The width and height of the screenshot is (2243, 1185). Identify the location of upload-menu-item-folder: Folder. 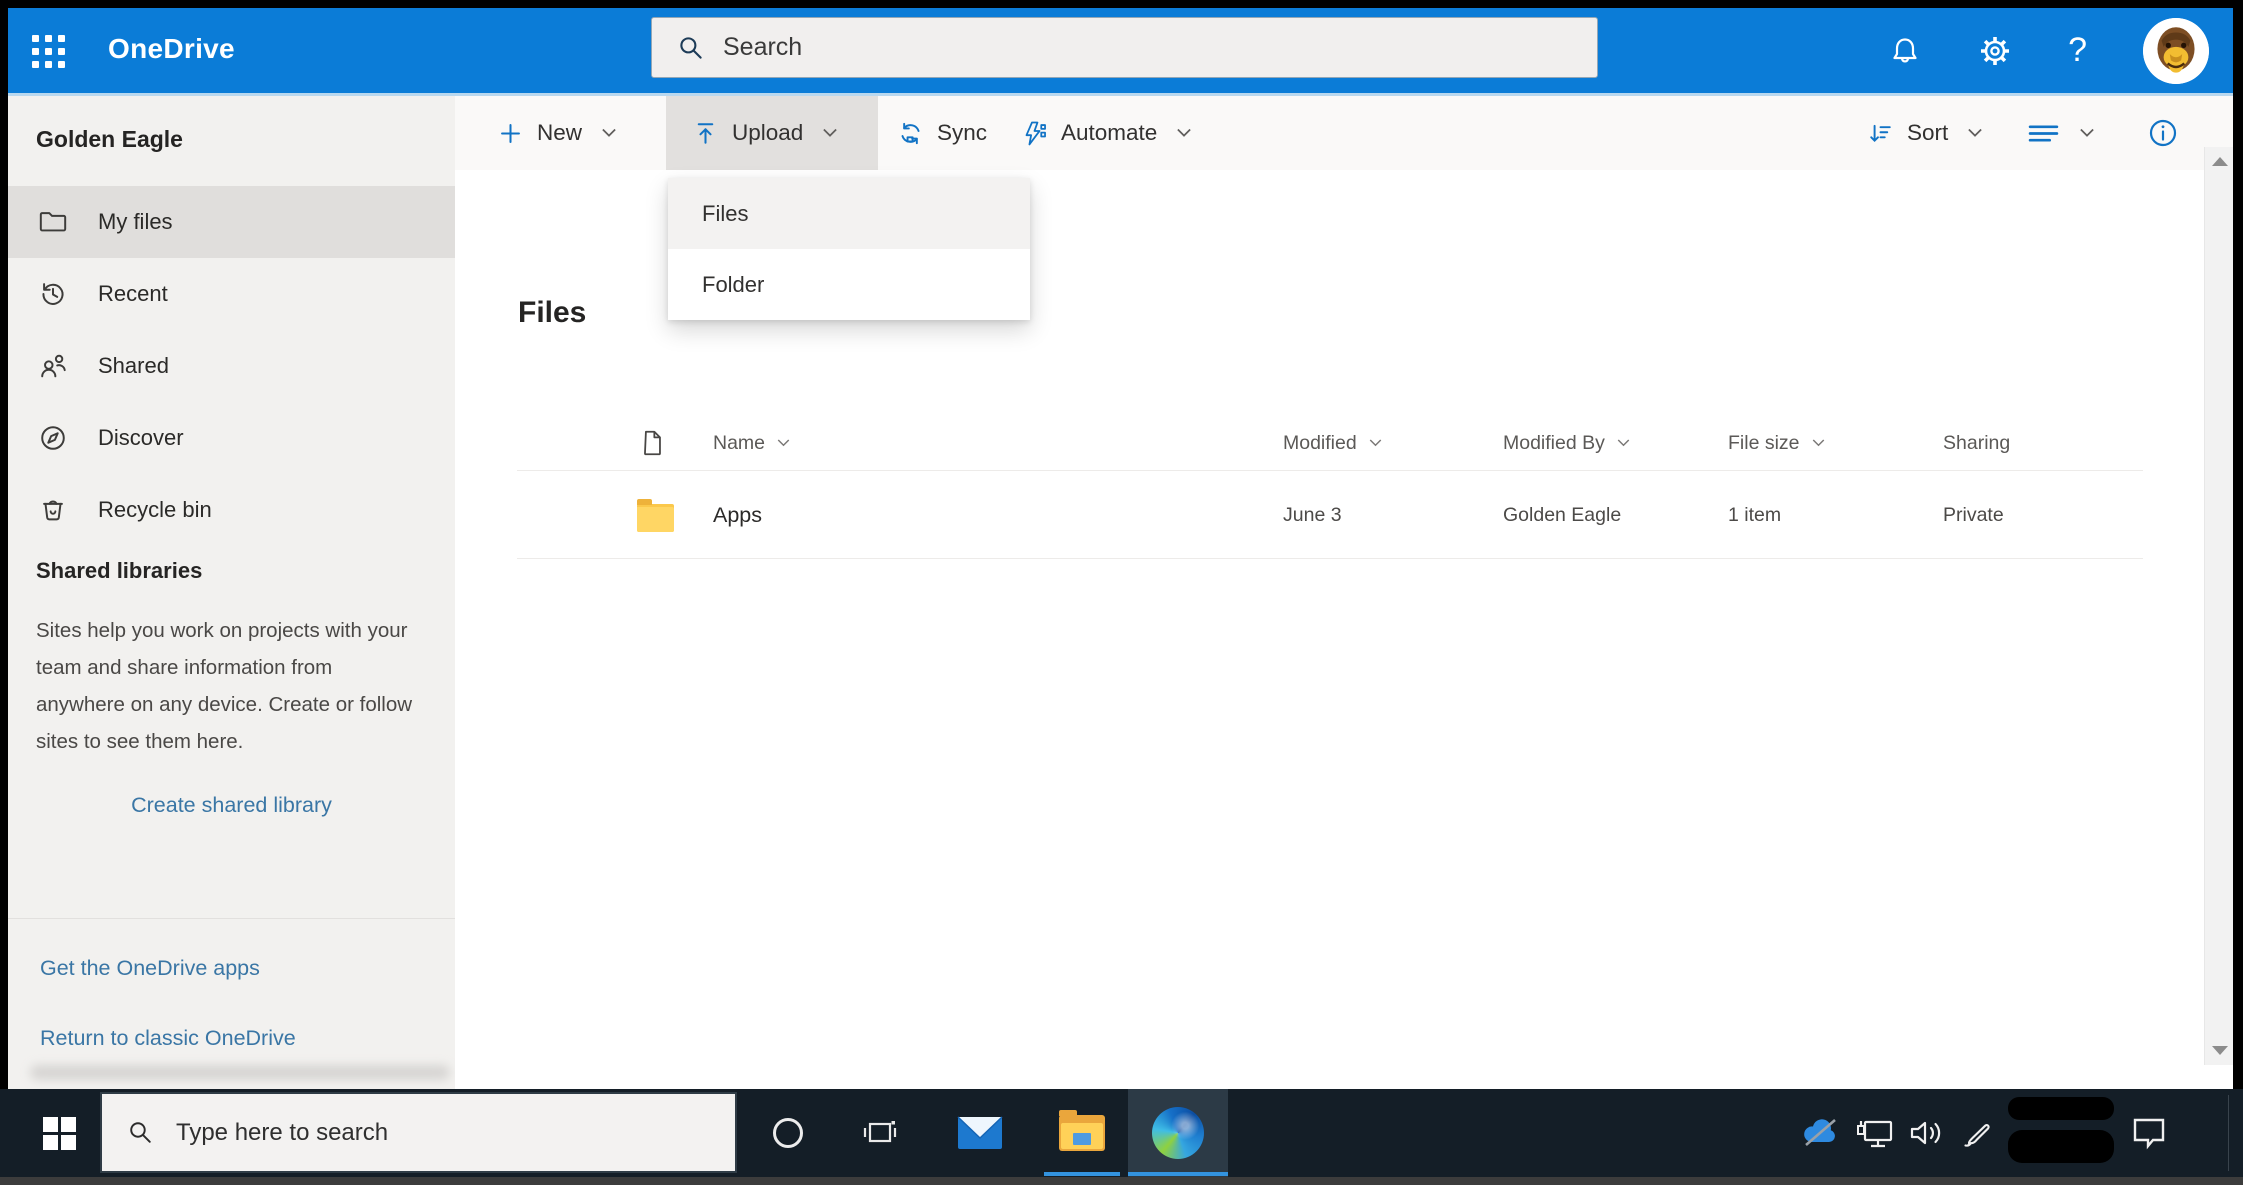
(849, 284).